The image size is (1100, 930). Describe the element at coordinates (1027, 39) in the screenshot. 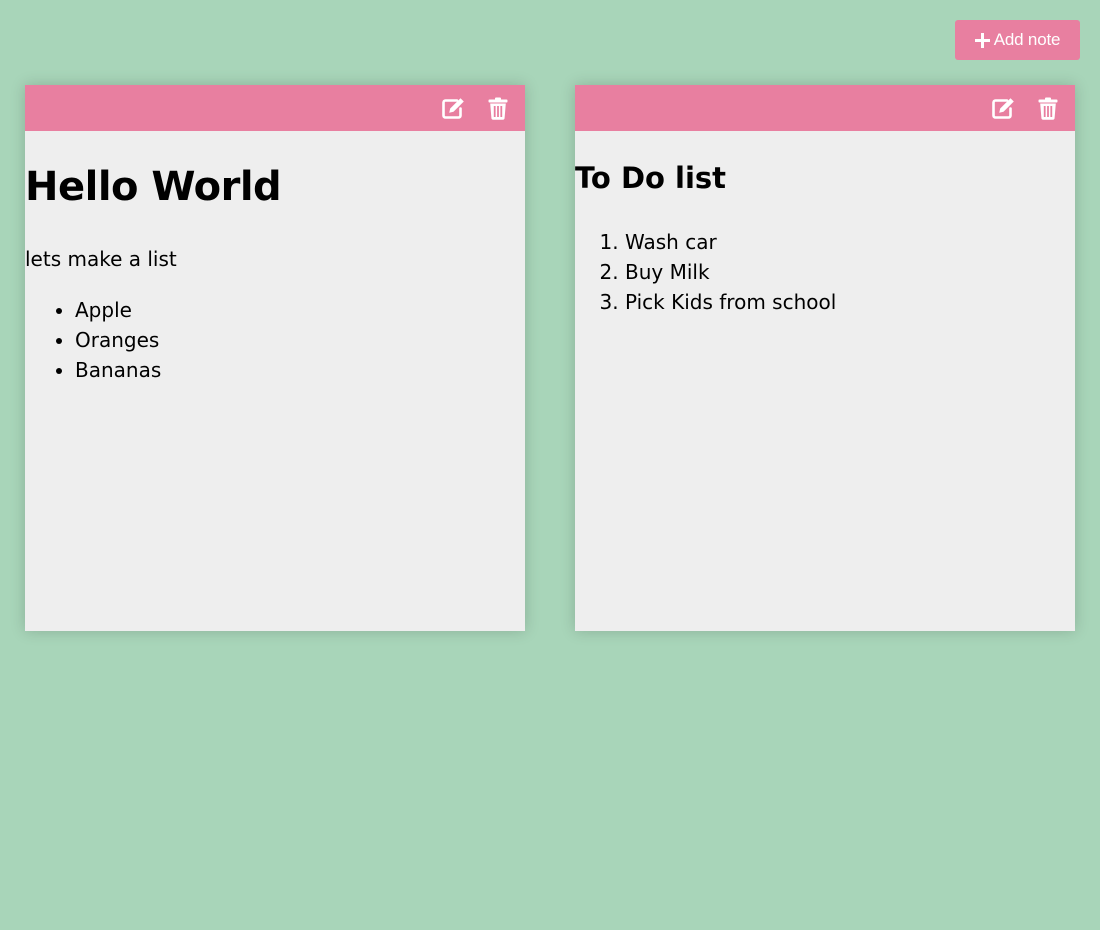

I see `add-note-label: Add note` at that location.